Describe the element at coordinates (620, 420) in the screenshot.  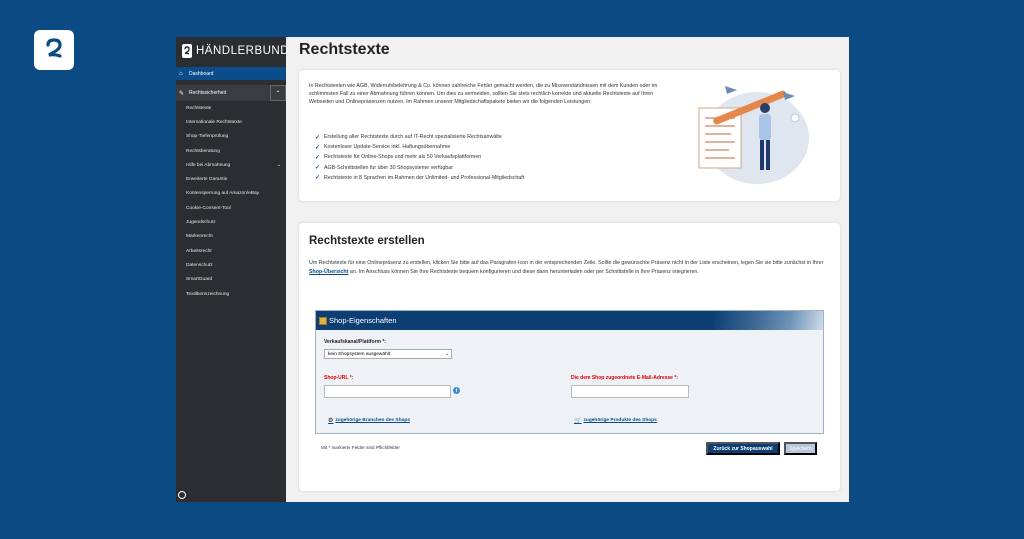
I see `shop-products-link-label: zugehörige Produkte des Shops` at that location.